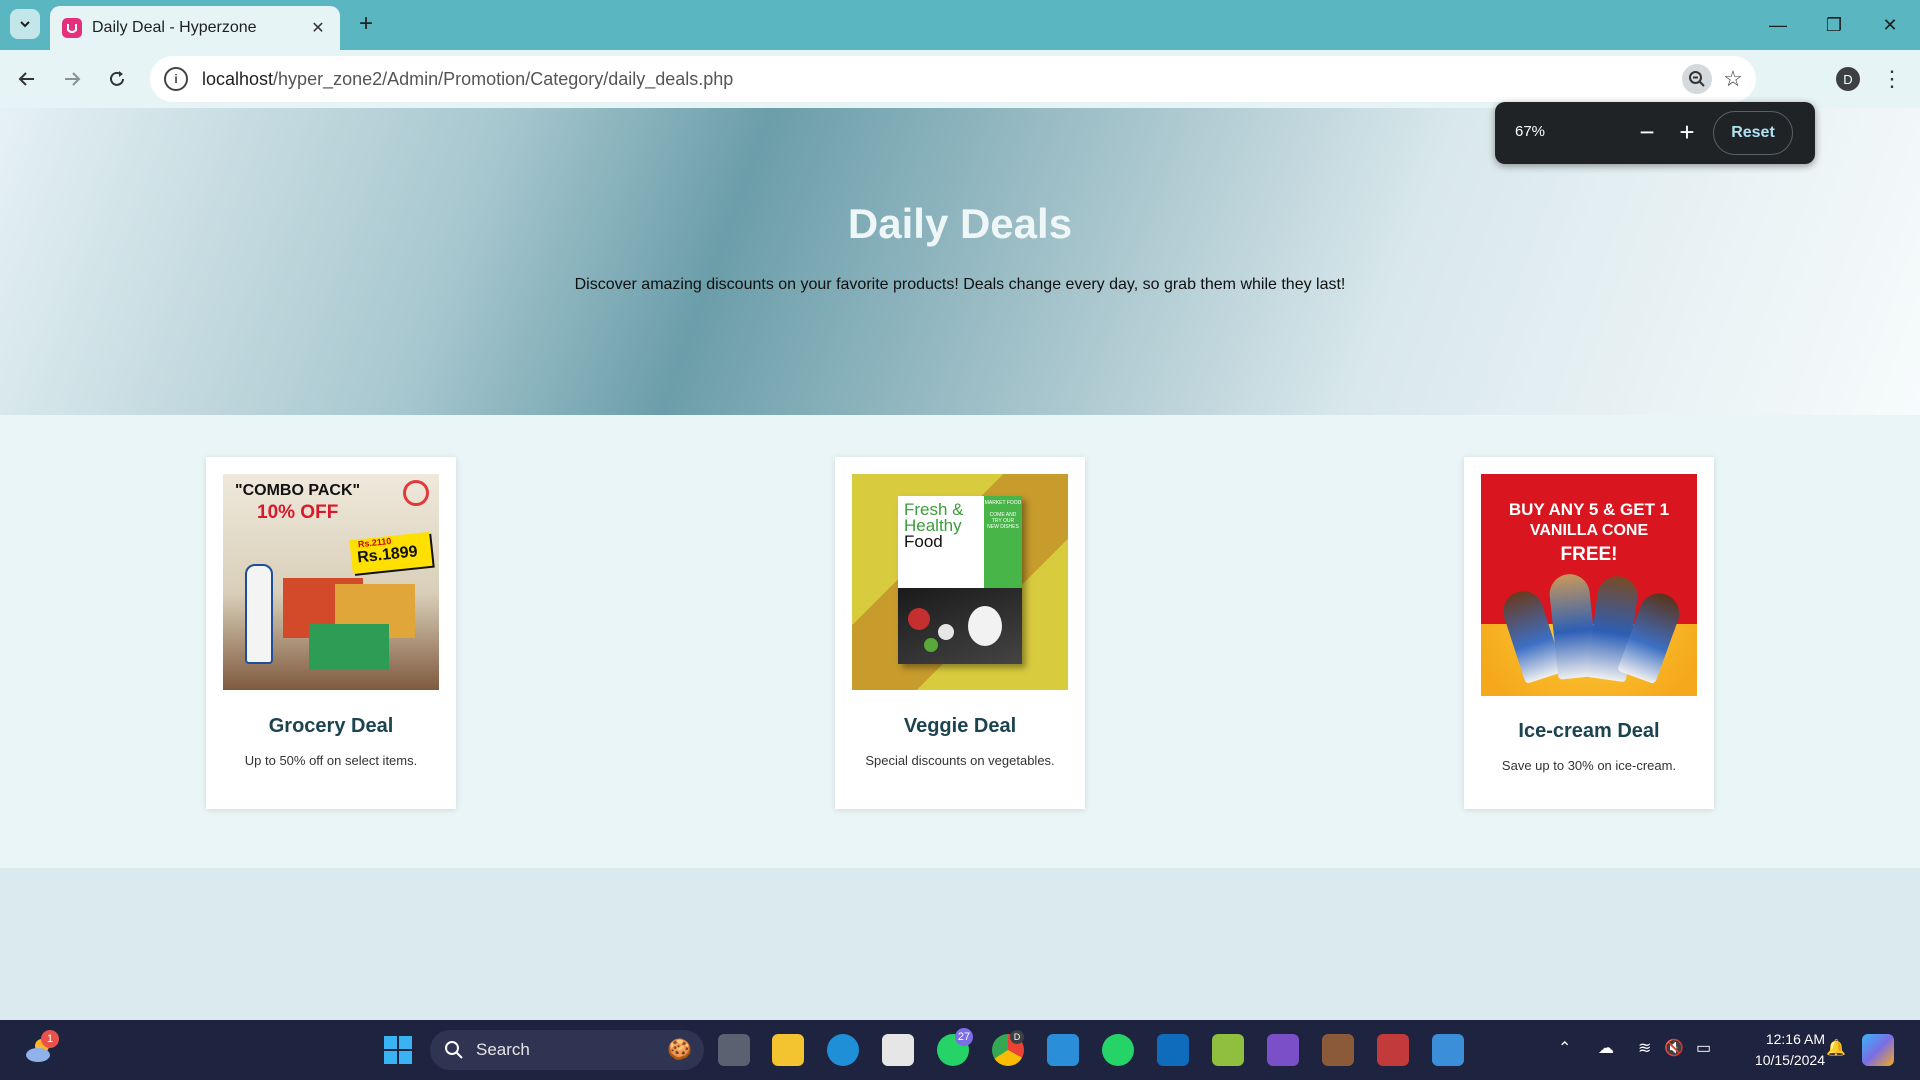 The width and height of the screenshot is (1920, 1080). I want to click on reload-button, so click(117, 79).